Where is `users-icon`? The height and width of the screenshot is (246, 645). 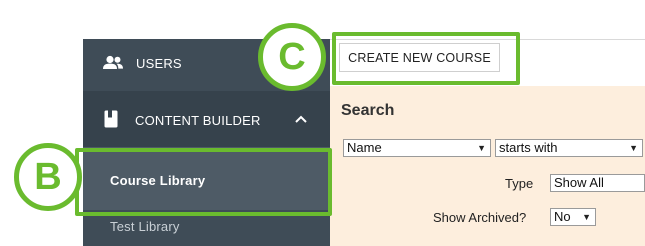 users-icon is located at coordinates (113, 65).